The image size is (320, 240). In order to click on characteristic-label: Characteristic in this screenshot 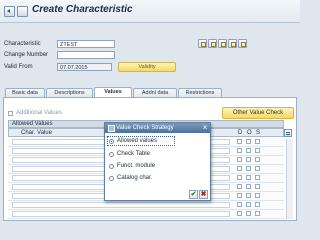, I will do `click(22, 44)`.